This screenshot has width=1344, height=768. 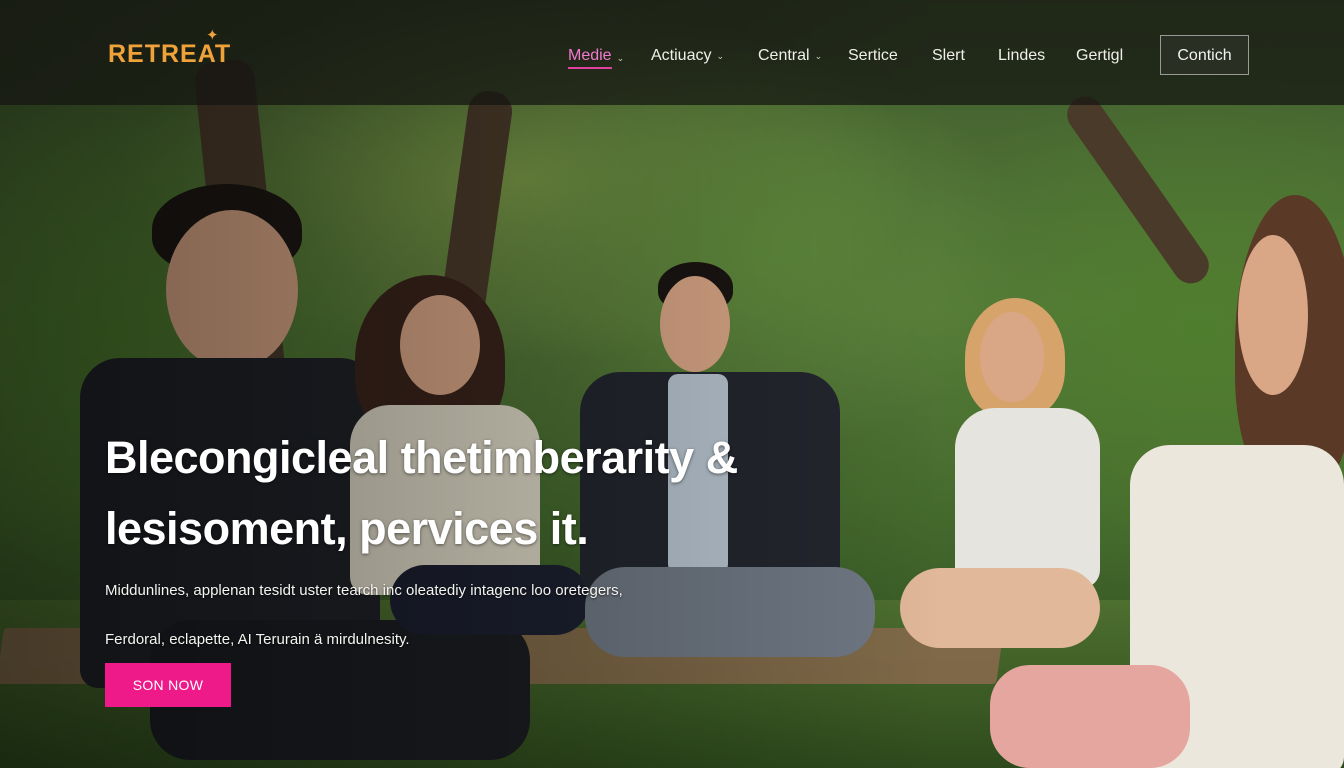 I want to click on nav-item-slert: Slert, so click(x=948, y=56).